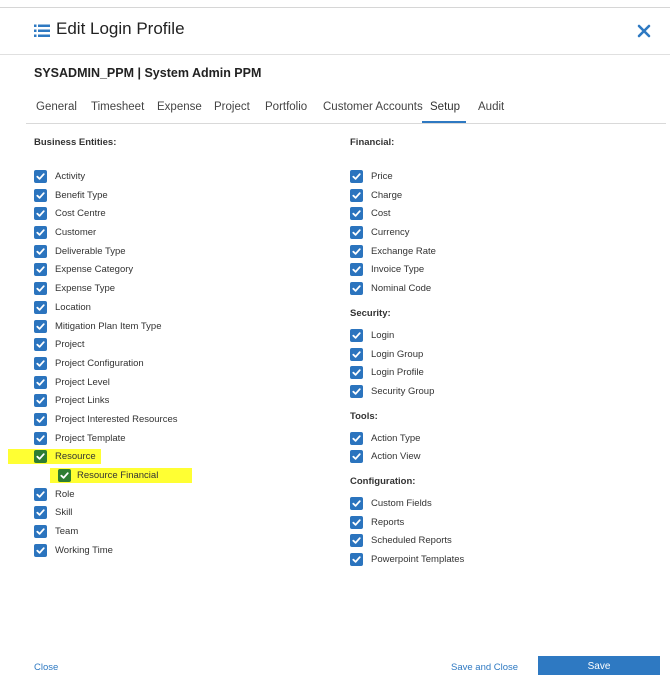 The image size is (670, 675). I want to click on checkbox-row-cost: Cost, so click(382, 213).